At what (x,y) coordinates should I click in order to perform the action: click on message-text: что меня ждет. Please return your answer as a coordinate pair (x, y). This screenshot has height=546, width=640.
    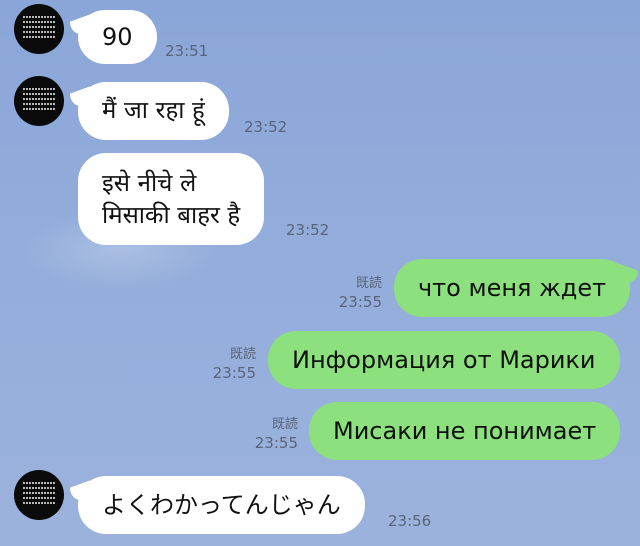
    Looking at the image, I should click on (512, 288).